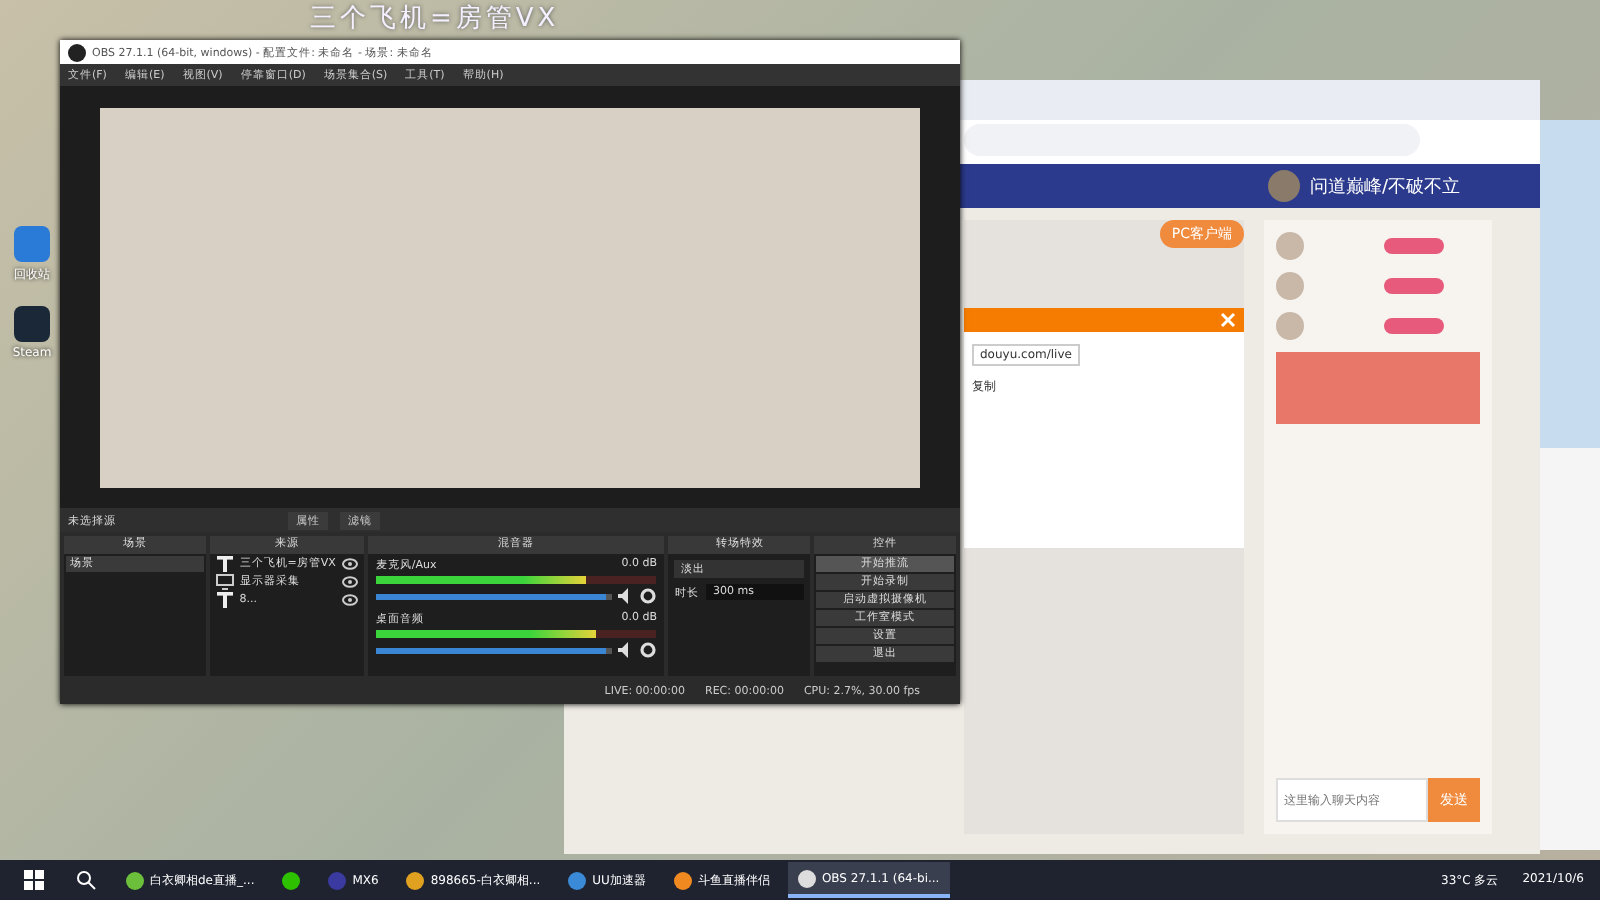 This screenshot has width=1600, height=900. I want to click on overlay-text: 三个飞机=房管VX, so click(435, 19).